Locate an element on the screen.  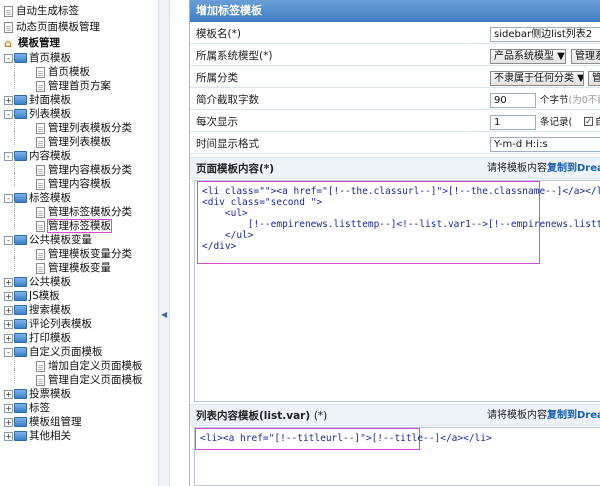
tree-item-label: 管理内容模板分类 is located at coordinates (90, 170).